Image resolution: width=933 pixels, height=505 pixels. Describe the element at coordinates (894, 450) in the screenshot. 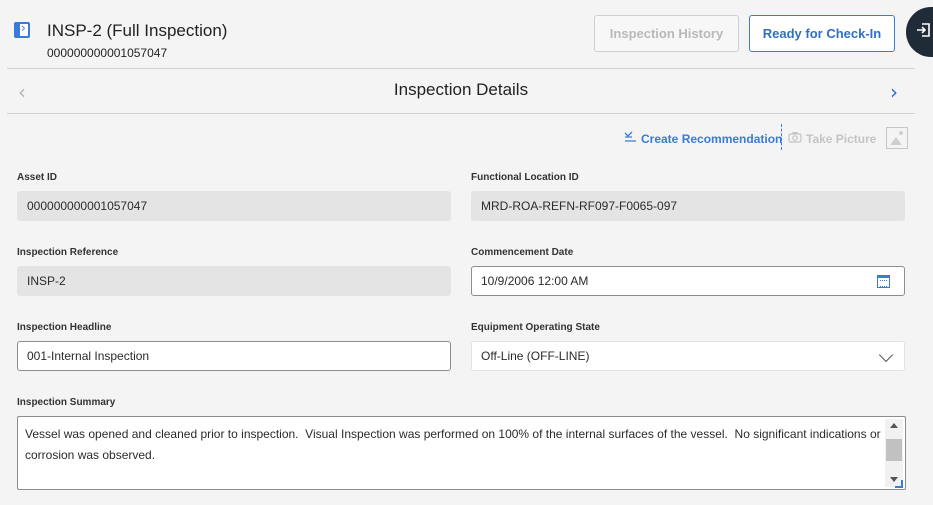

I see `scroll-thumb` at that location.